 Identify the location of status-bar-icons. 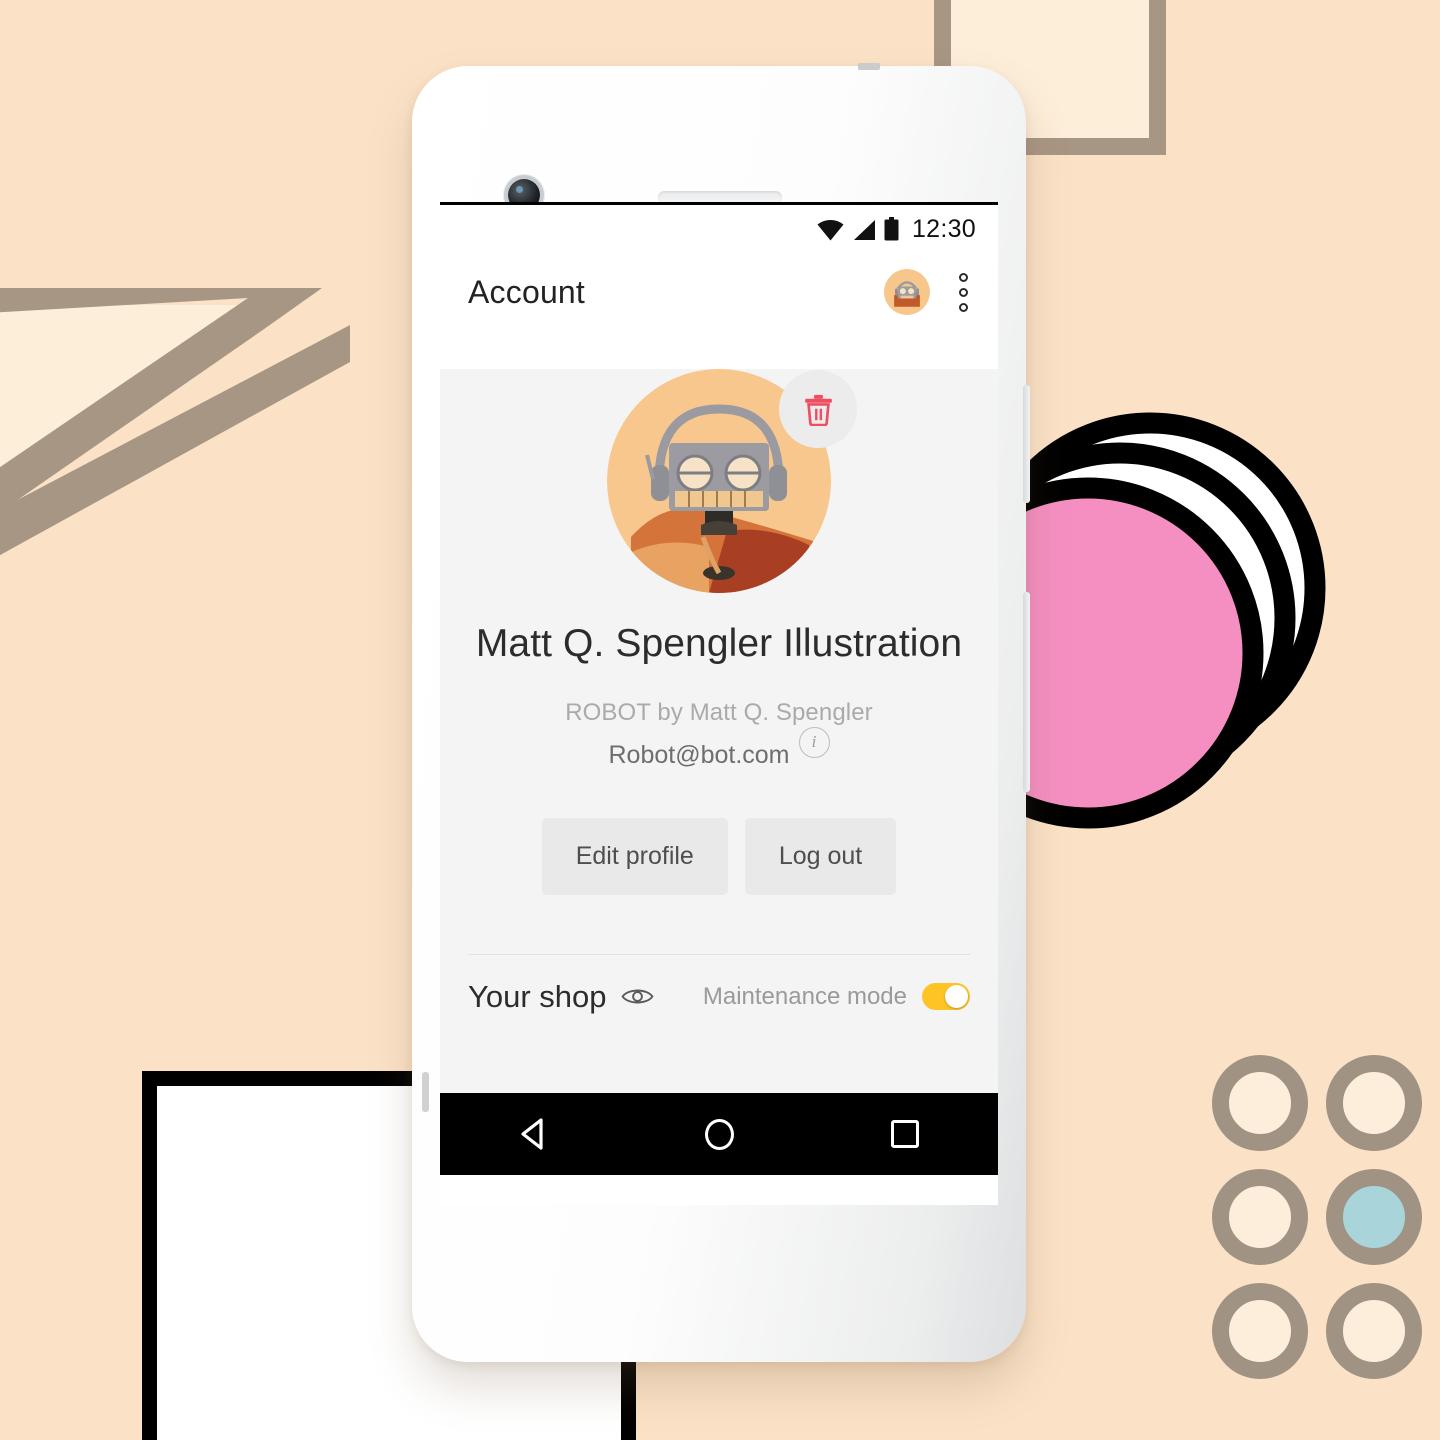
(858, 229).